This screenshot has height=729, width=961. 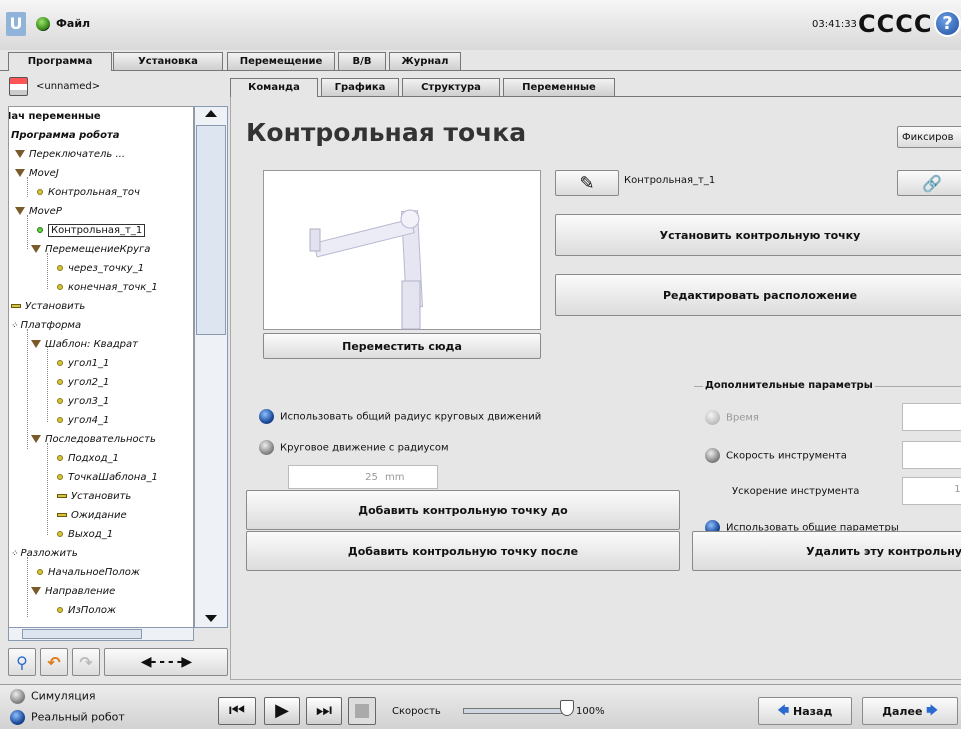 I want to click on tree-item-init-vars: Нач переменные, so click(x=55, y=116).